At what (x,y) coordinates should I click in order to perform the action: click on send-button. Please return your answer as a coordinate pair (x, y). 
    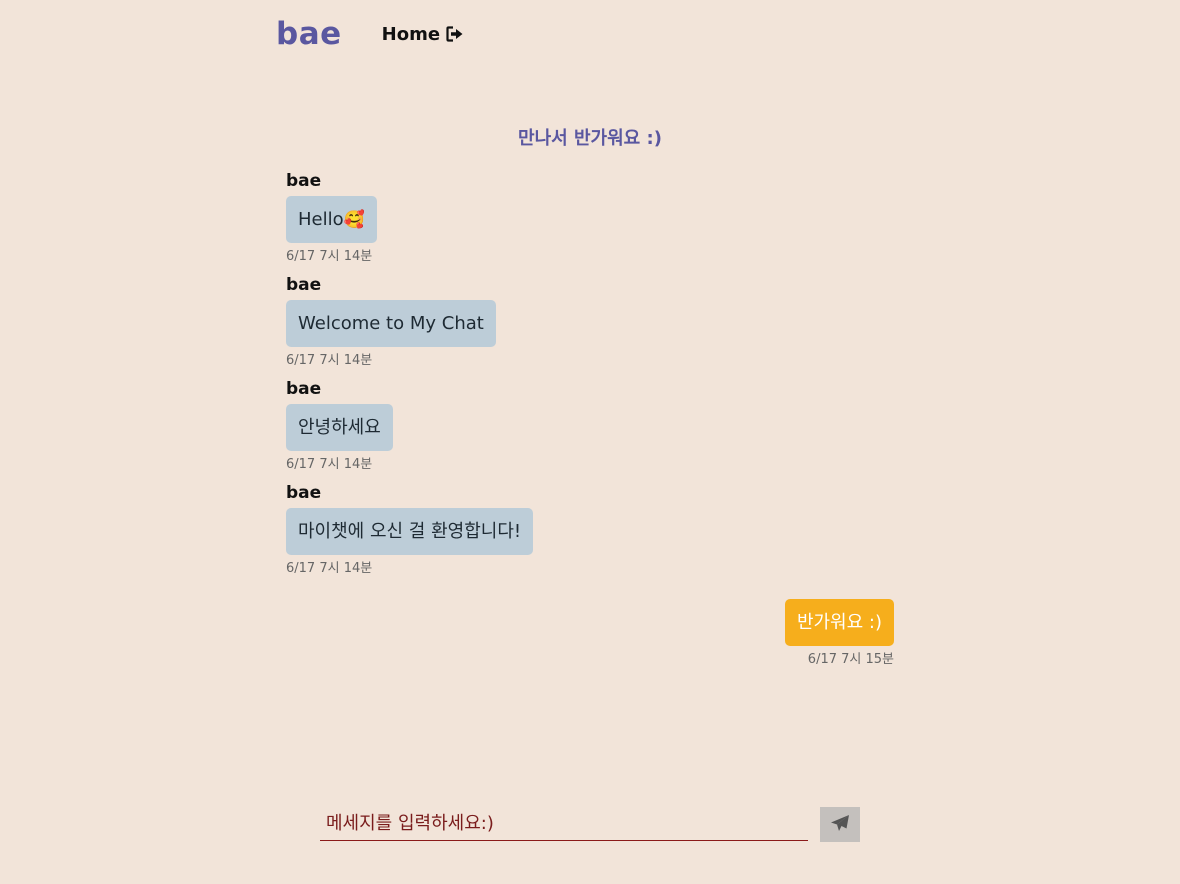
    Looking at the image, I should click on (840, 824).